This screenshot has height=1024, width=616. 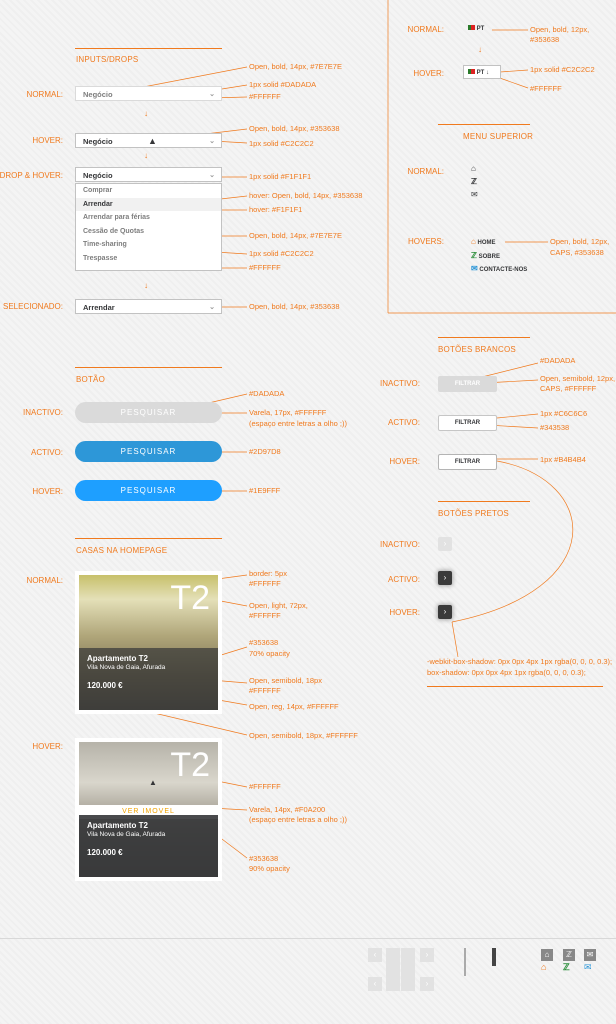 I want to click on search-button-hover: PESQUISAR, so click(x=148, y=490).